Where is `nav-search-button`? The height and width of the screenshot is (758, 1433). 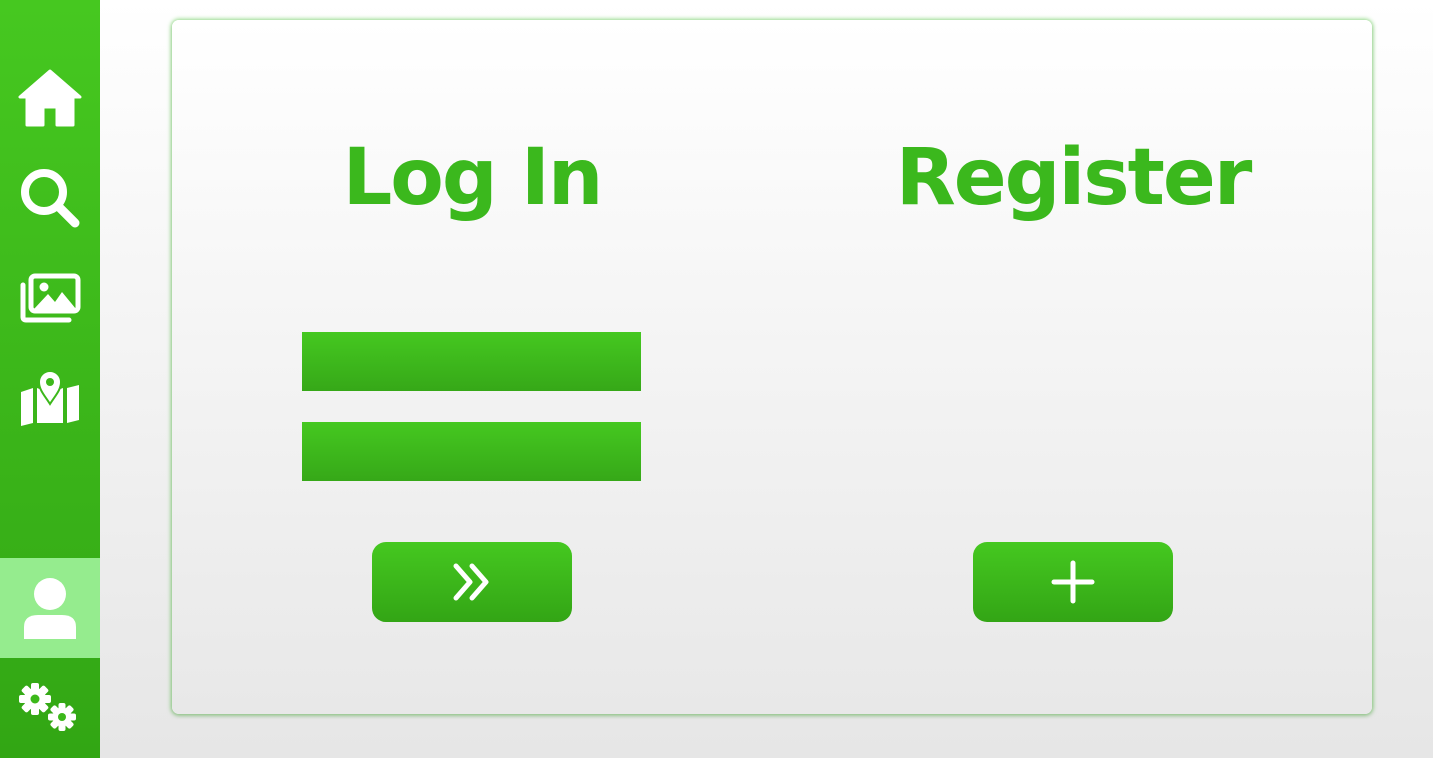 nav-search-button is located at coordinates (50, 198).